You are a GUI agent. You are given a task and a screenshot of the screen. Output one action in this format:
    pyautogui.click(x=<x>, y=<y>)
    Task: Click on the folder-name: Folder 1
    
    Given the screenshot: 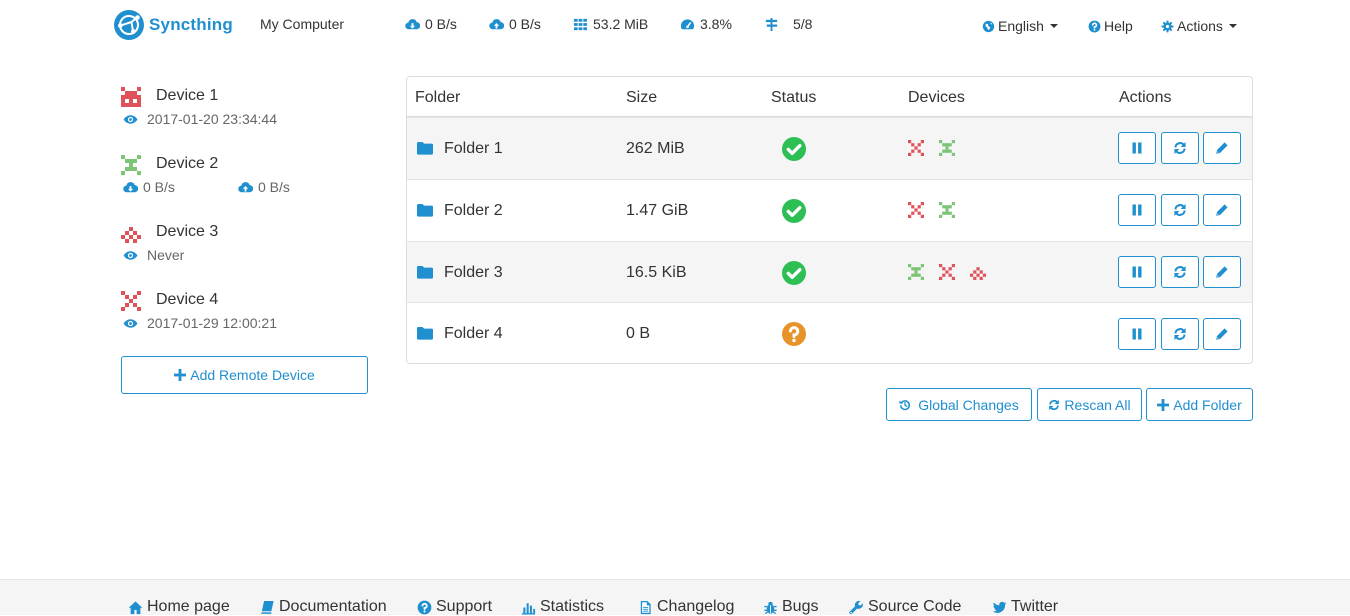 What is the action you would take?
    pyautogui.click(x=473, y=148)
    